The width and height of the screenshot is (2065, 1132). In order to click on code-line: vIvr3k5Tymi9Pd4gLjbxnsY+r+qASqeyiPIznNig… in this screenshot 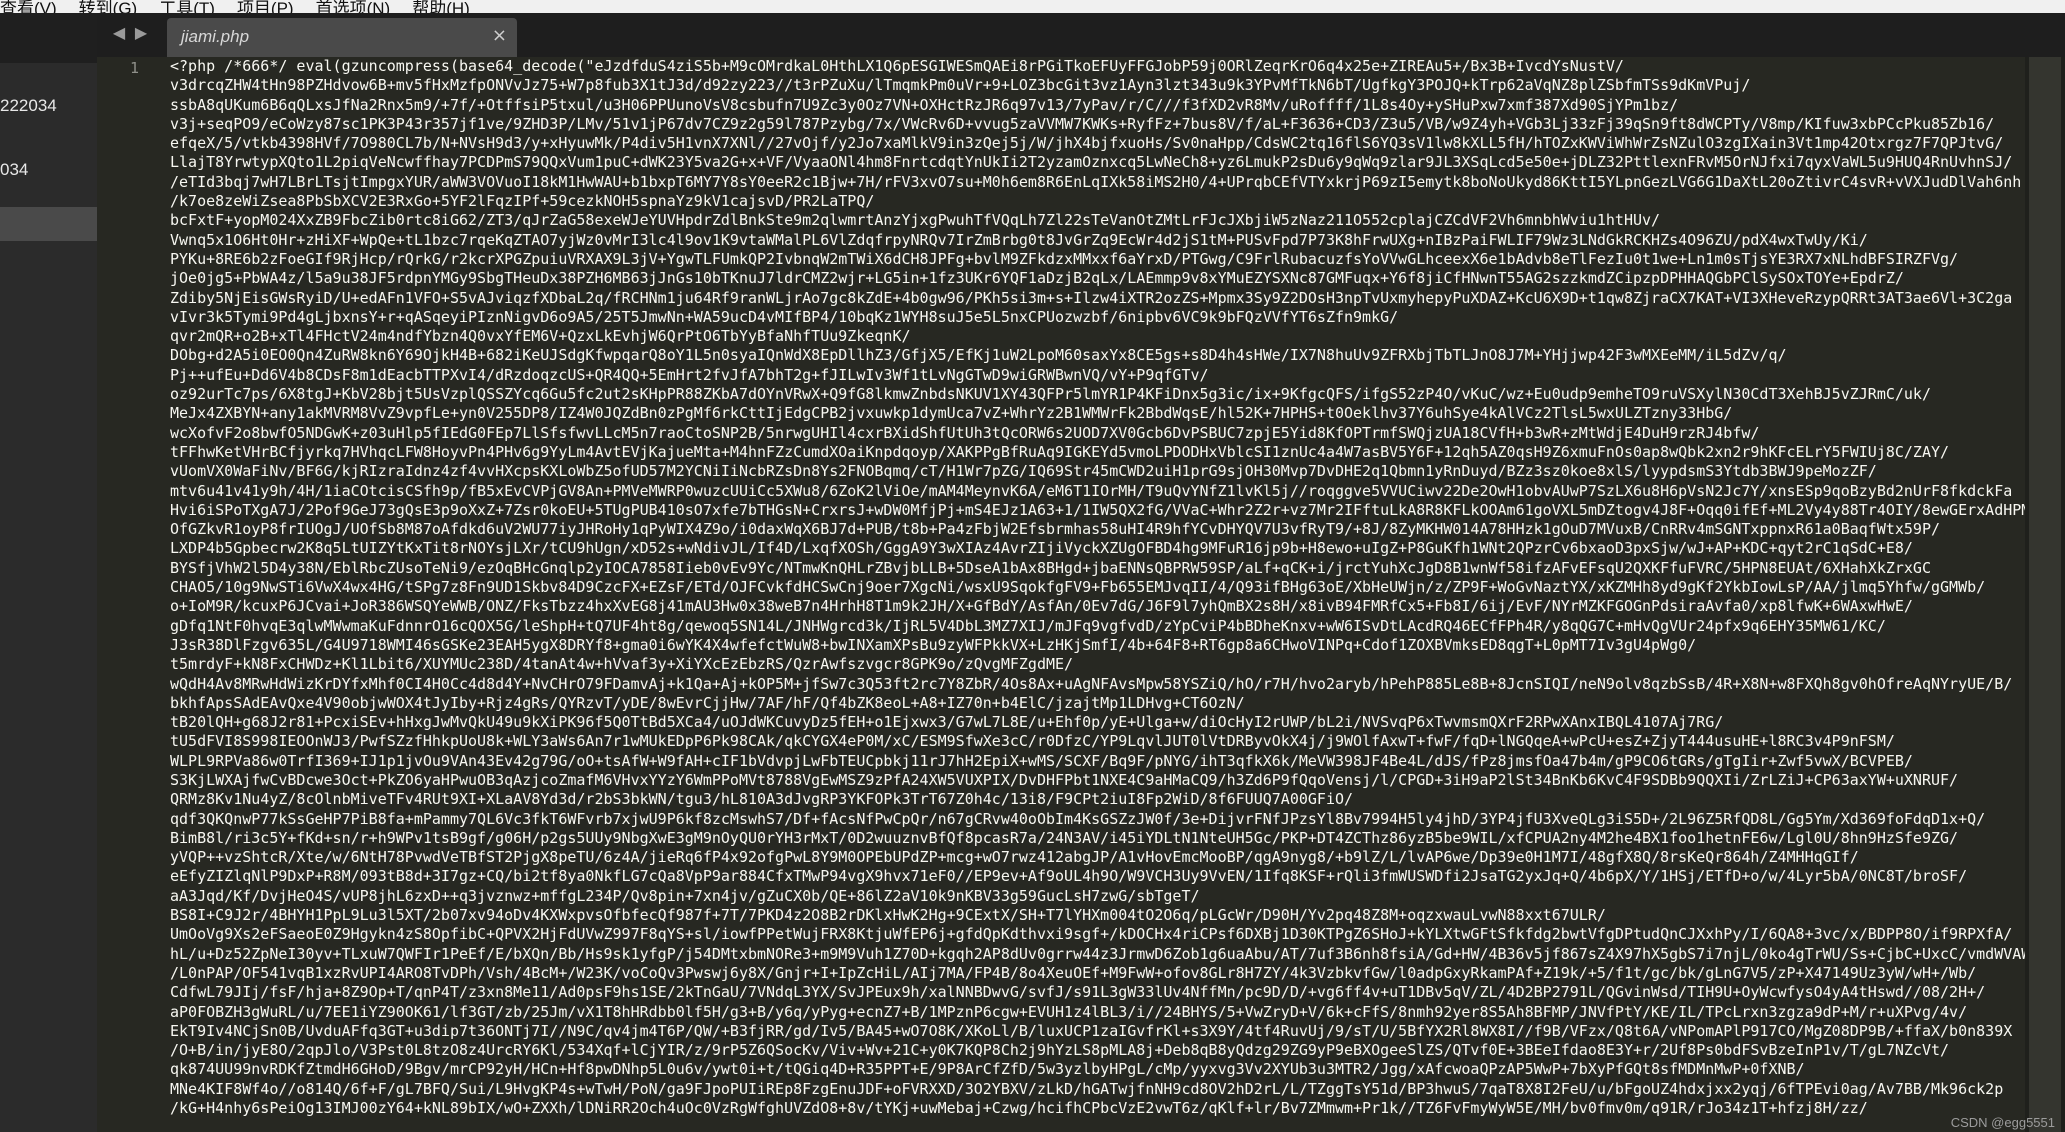, I will do `click(784, 316)`.